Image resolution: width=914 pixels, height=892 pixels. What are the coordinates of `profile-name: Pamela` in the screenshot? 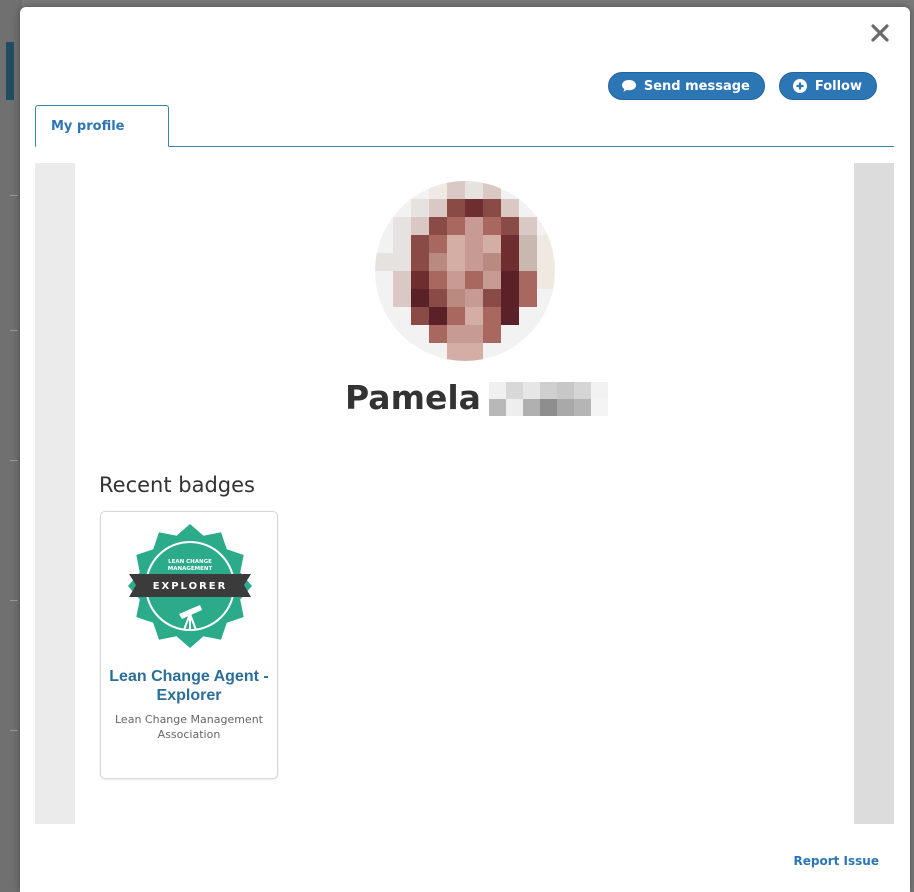 It's located at (476, 397).